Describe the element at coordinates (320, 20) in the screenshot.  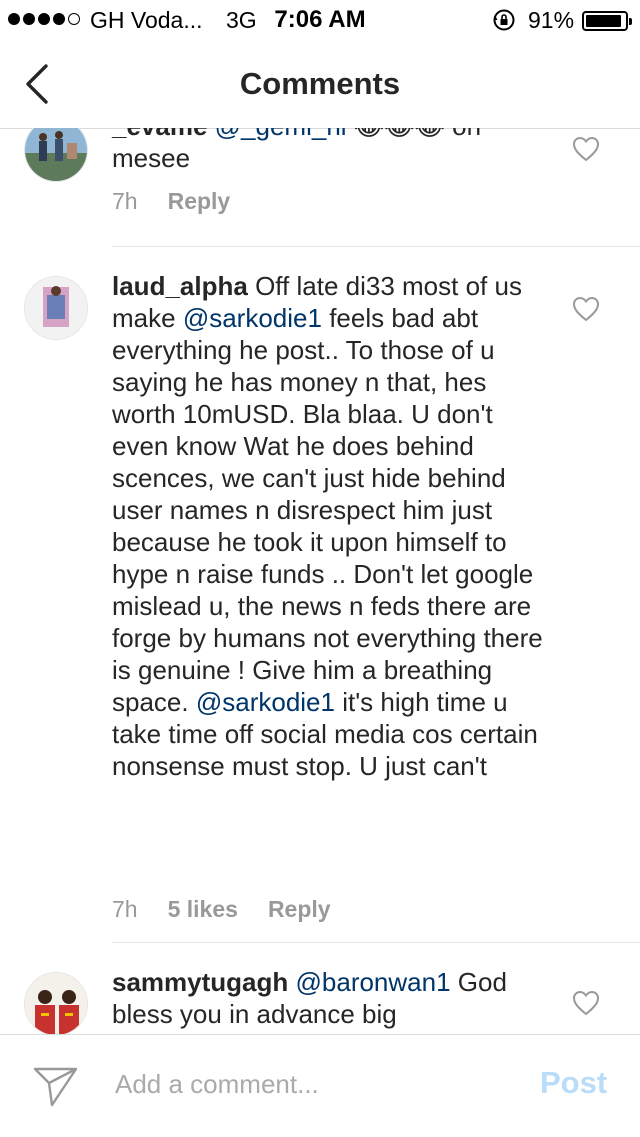
I see `status-bar: GH Voda... 3G 7:06 AM 91%` at that location.